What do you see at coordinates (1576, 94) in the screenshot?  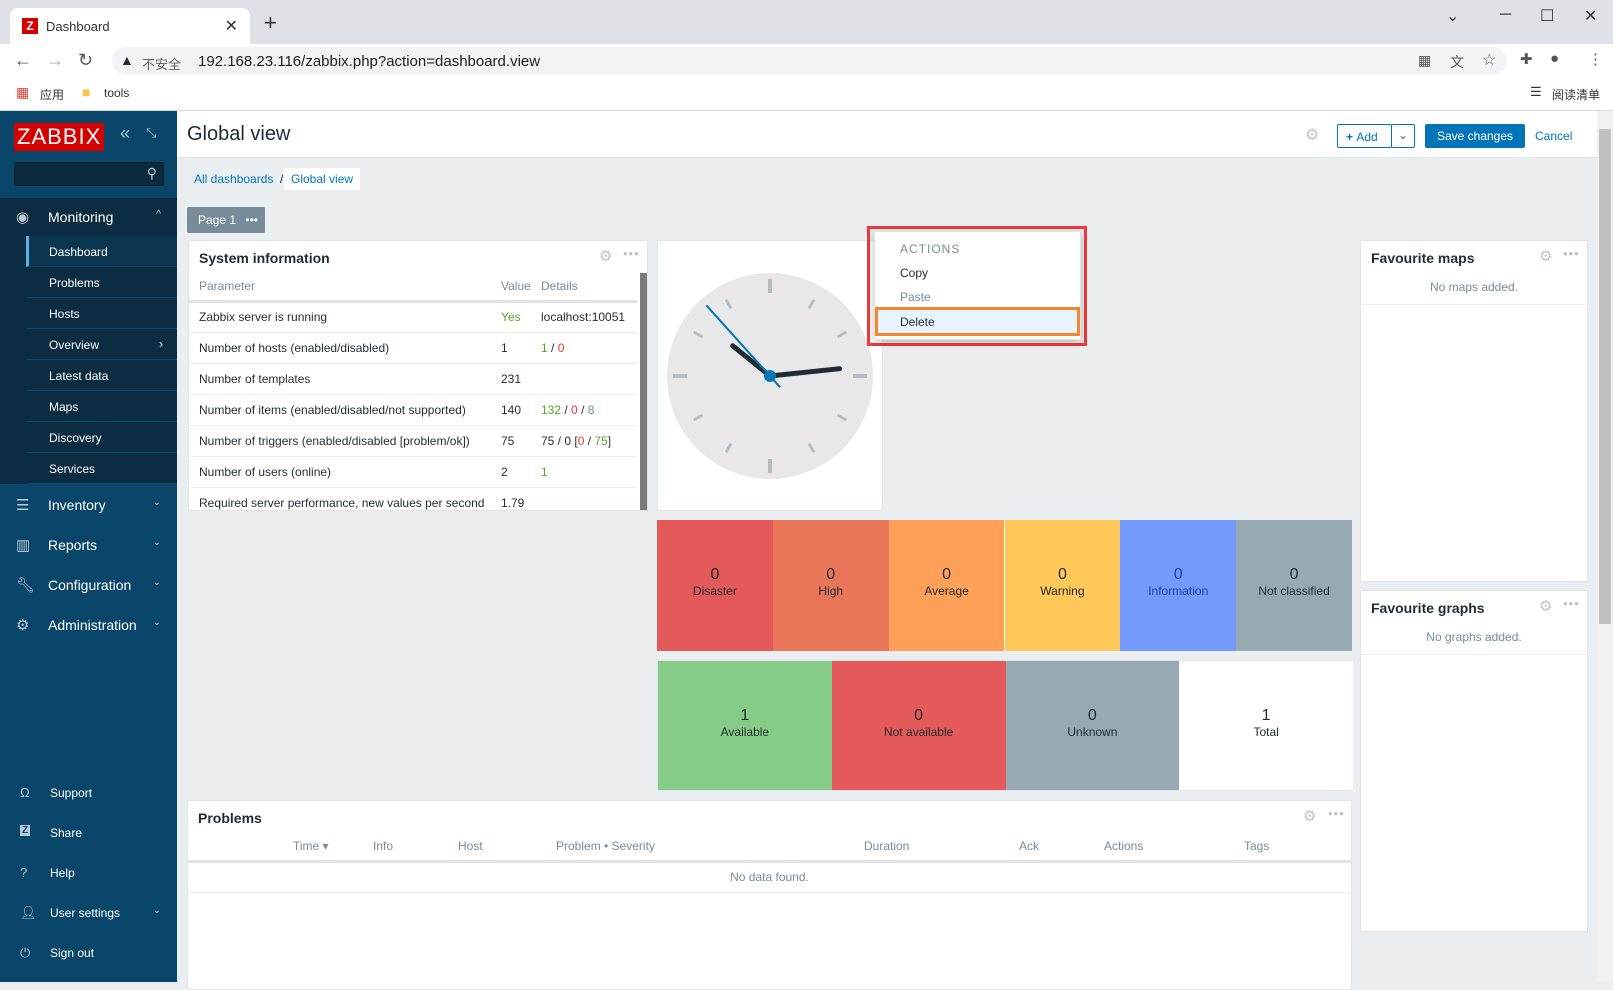 I see `reading-list: 阅读清单` at bounding box center [1576, 94].